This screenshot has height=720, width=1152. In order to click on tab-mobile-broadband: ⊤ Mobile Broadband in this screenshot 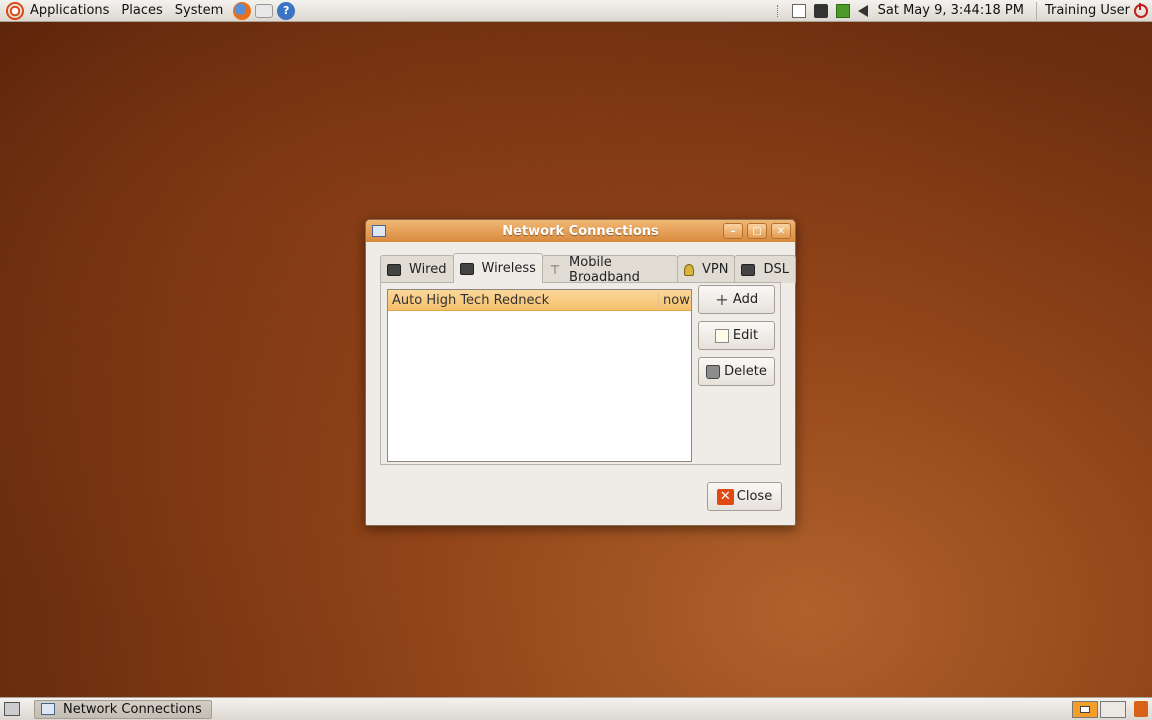, I will do `click(610, 269)`.